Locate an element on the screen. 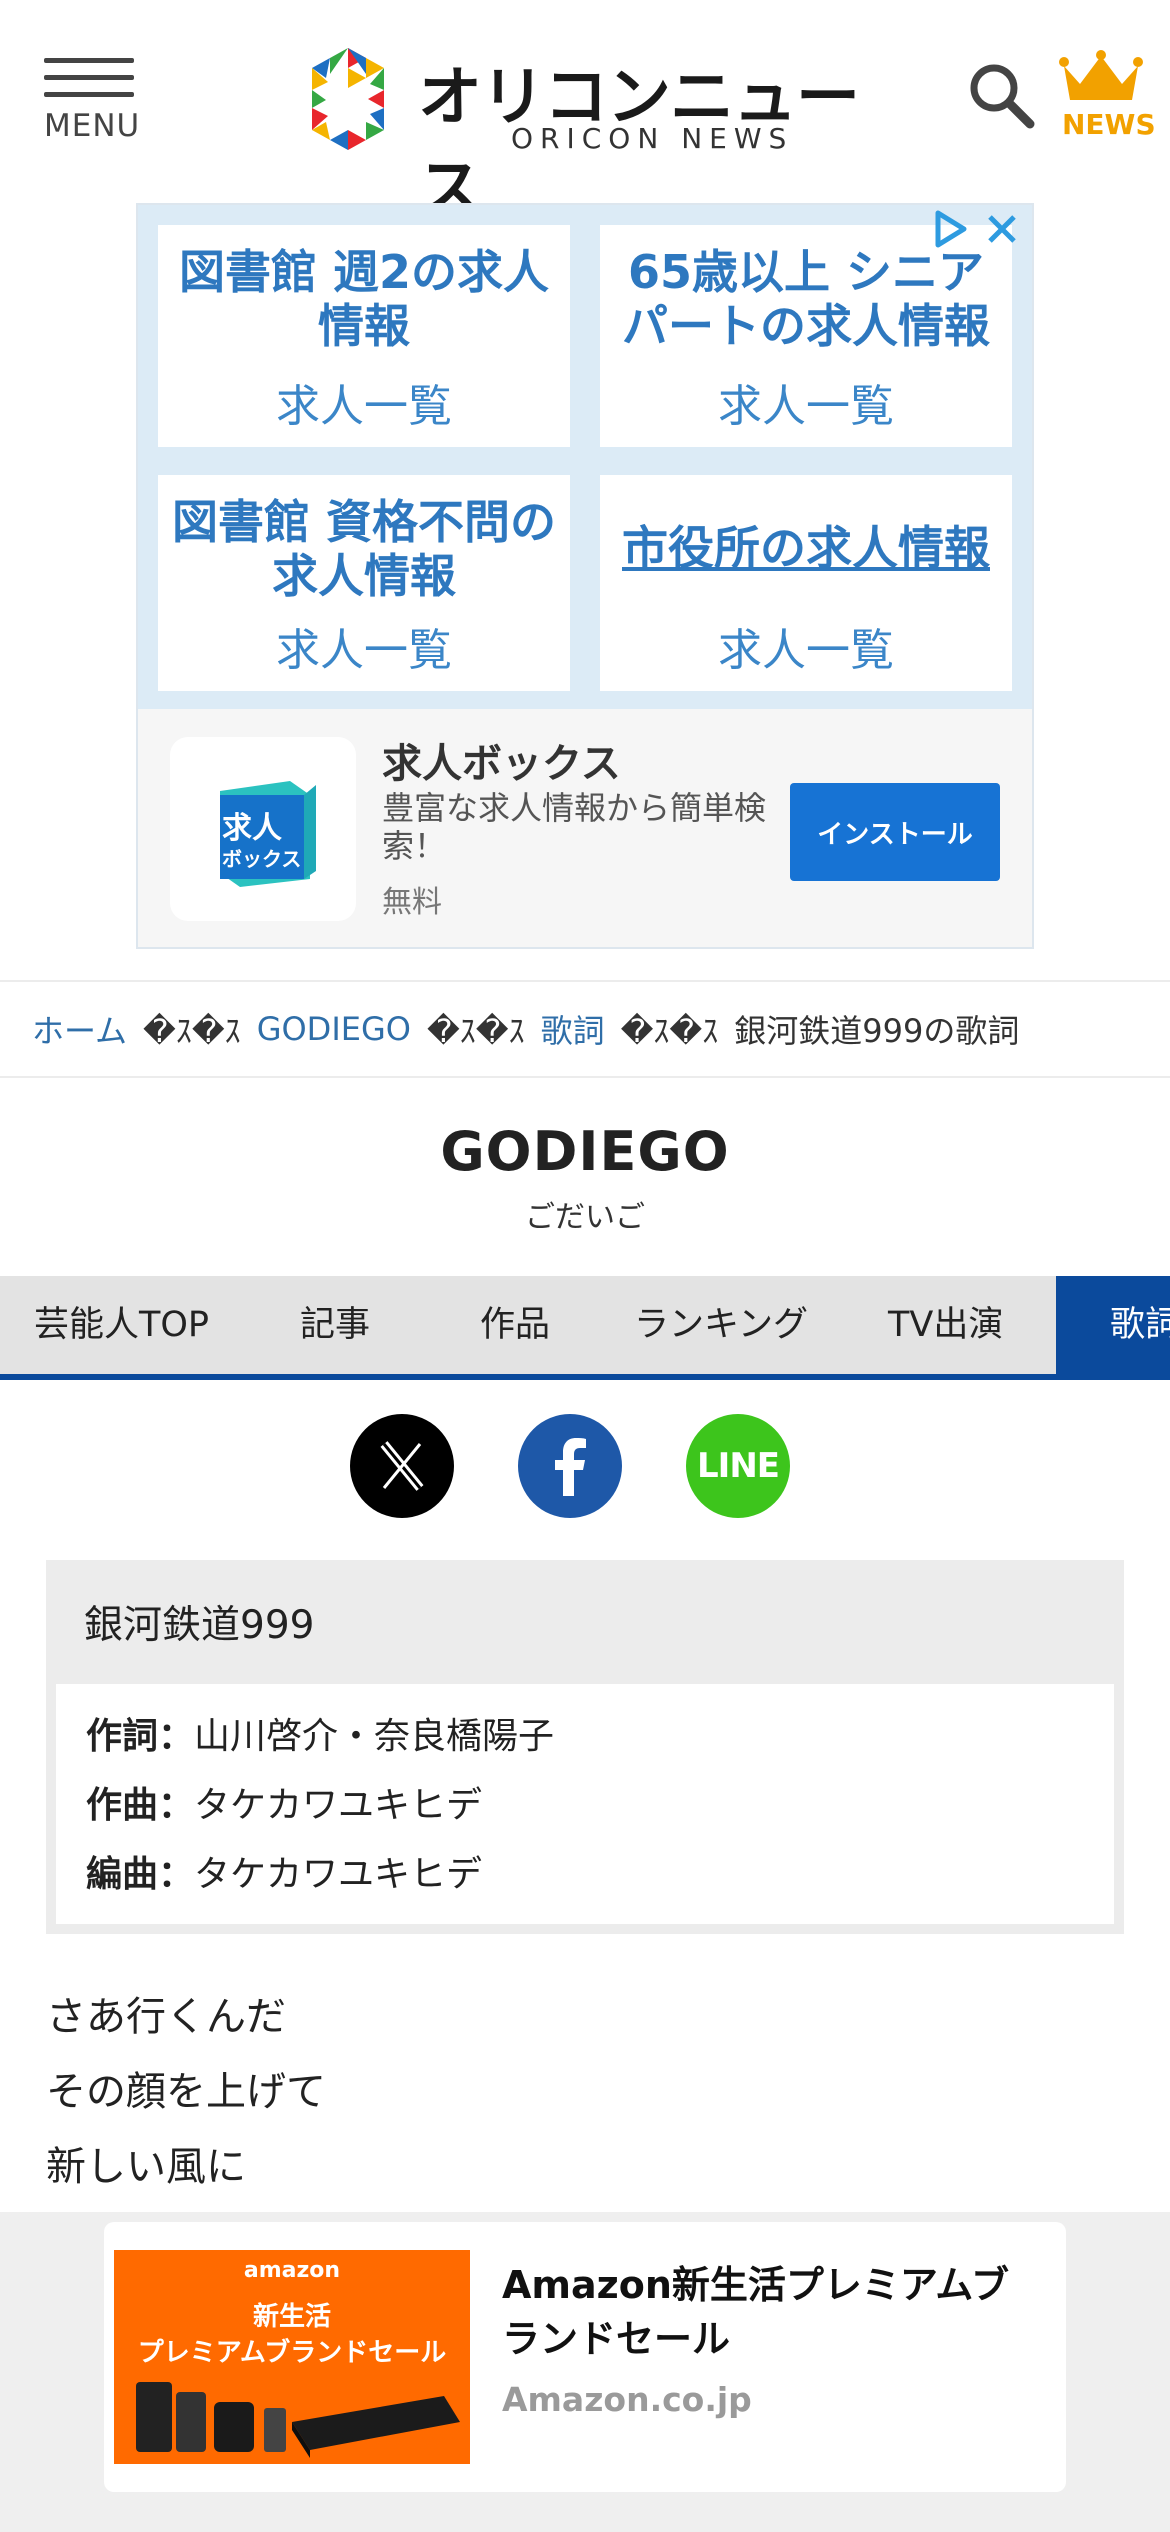  ad-link-title: 図書館 資格不問の求人情報 is located at coordinates (363, 549).